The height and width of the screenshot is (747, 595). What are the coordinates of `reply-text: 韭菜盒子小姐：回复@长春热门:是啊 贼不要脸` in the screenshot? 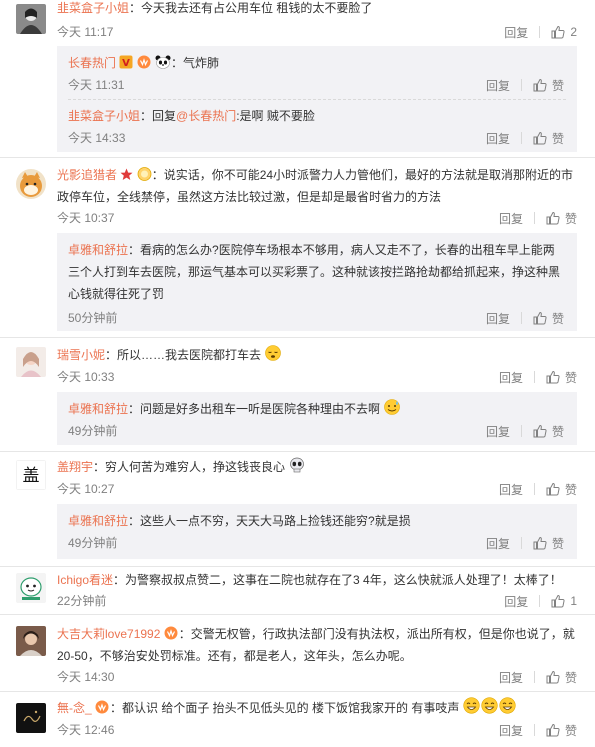 It's located at (317, 116).